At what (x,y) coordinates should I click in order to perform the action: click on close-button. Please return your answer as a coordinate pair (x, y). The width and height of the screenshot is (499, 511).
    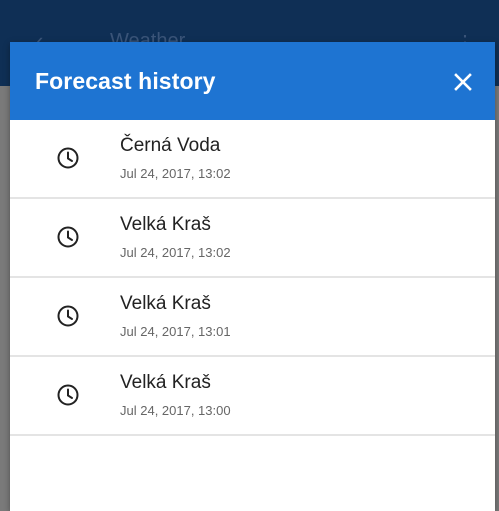
    Looking at the image, I should click on (463, 82).